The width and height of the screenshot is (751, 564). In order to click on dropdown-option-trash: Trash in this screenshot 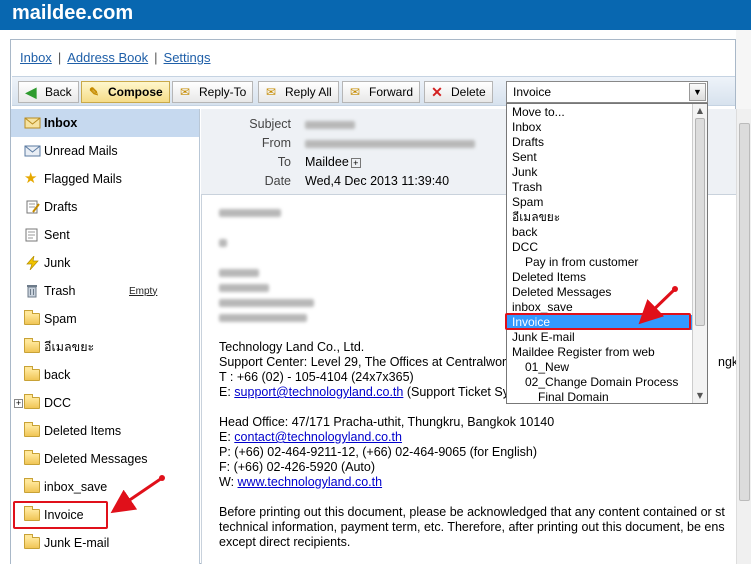, I will do `click(600, 187)`.